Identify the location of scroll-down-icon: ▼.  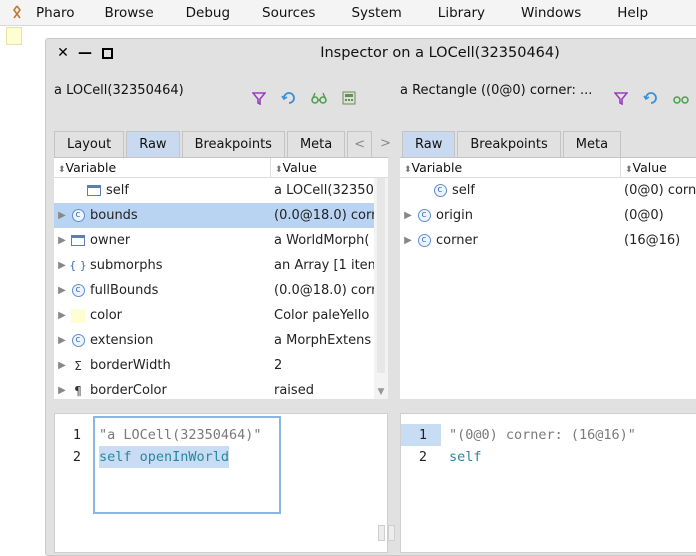
(381, 392).